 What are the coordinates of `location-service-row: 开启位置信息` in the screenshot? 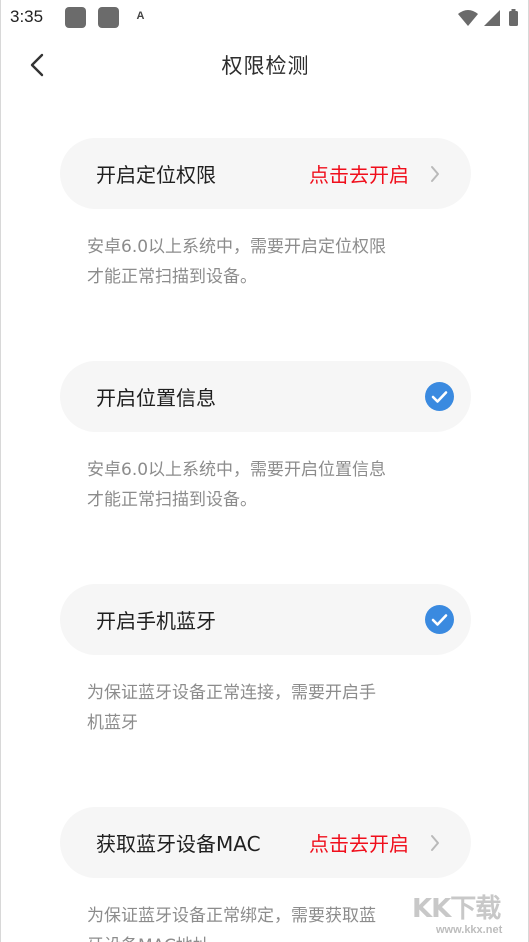 It's located at (265, 396).